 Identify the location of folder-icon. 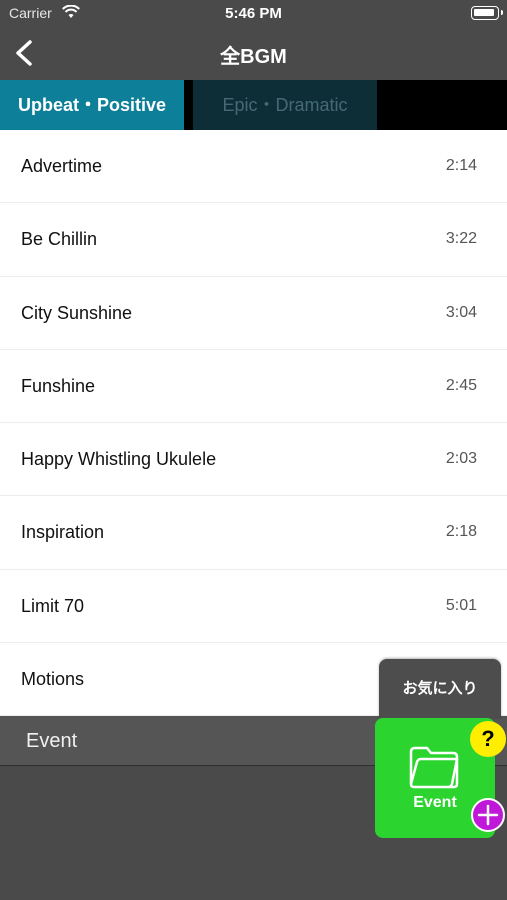
(434, 767).